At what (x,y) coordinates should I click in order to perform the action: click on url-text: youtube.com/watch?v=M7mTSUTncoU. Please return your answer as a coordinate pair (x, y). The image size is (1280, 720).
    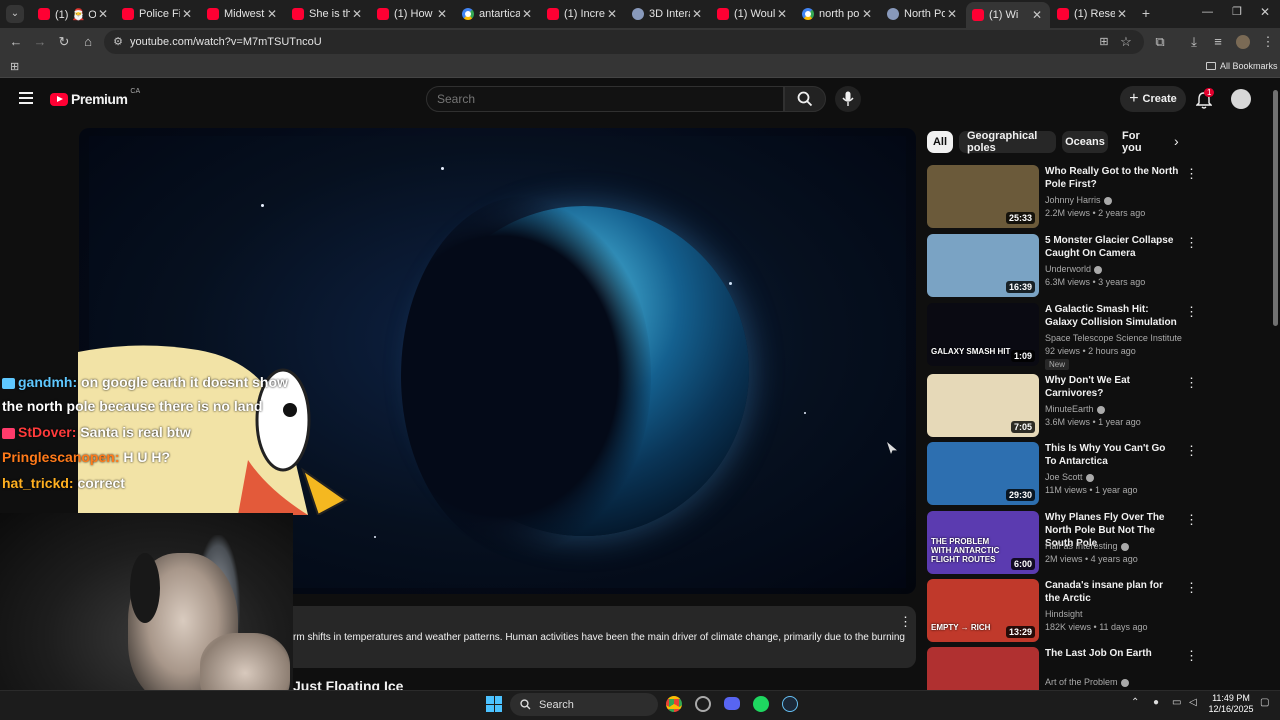
    Looking at the image, I should click on (226, 42).